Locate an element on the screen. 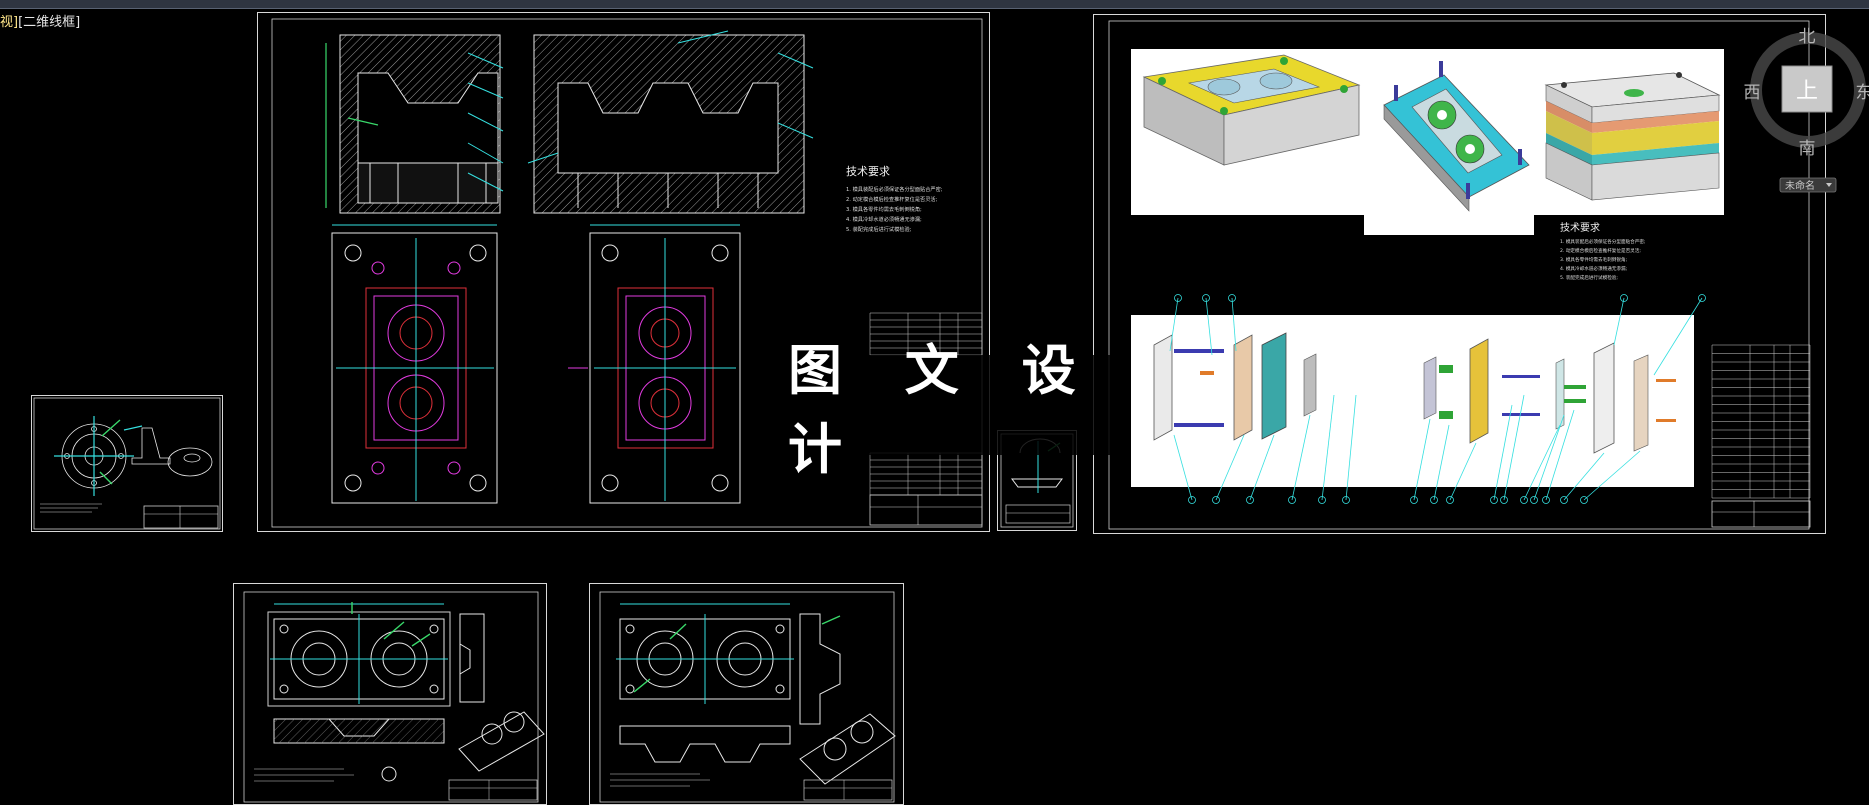 The height and width of the screenshot is (805, 1869). viewcube-west: 西 is located at coordinates (1752, 93).